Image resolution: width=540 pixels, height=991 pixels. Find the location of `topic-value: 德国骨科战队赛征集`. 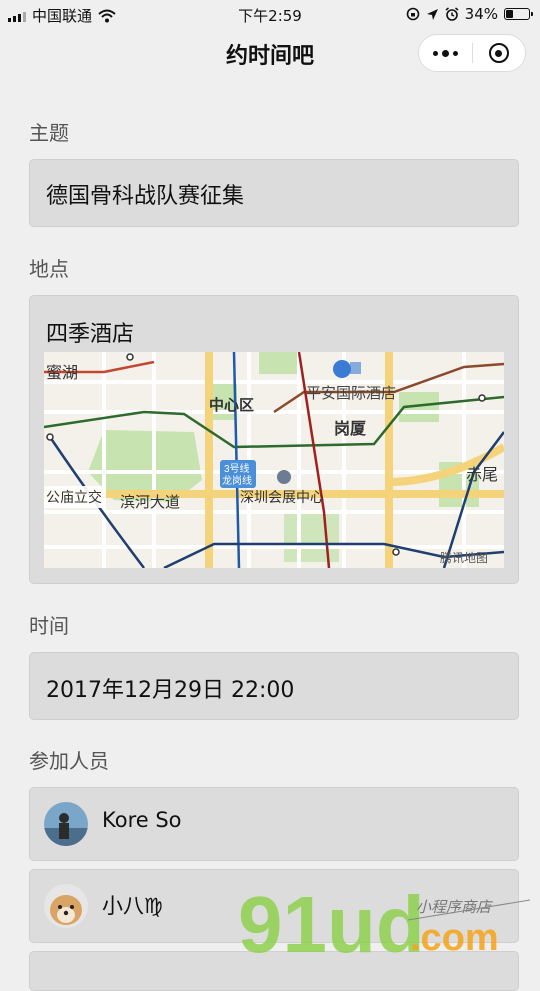

topic-value: 德国骨科战队赛征集 is located at coordinates (145, 196).